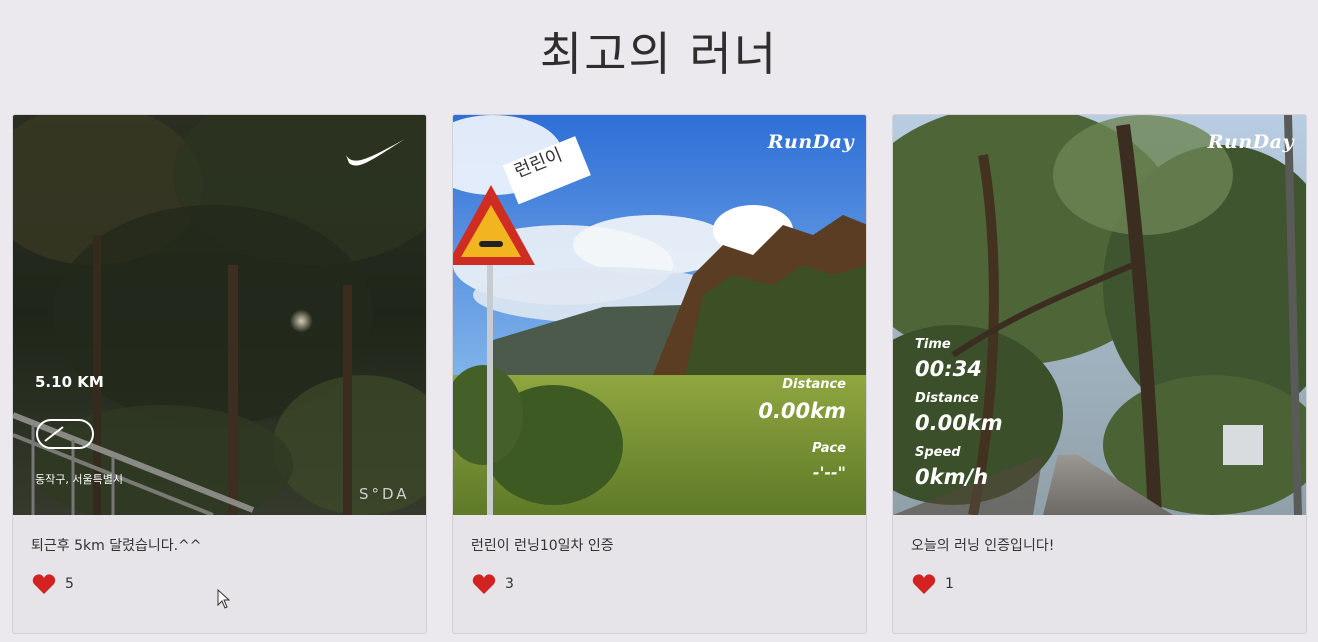 Image resolution: width=1318 pixels, height=642 pixels. What do you see at coordinates (949, 584) in the screenshot?
I see `like-count: 1` at bounding box center [949, 584].